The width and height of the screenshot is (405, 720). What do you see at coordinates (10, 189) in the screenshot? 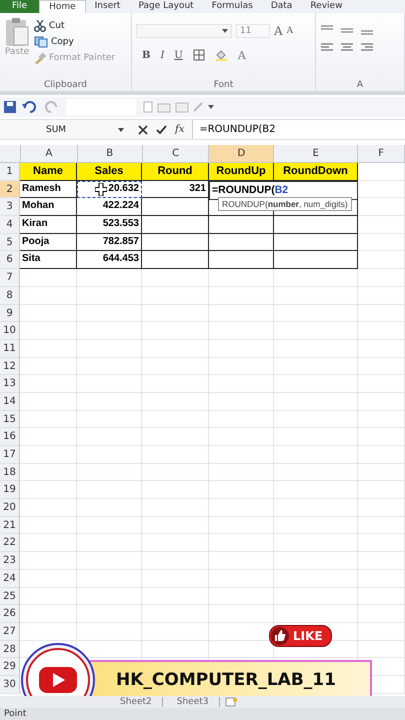
I see `row-header: 2` at bounding box center [10, 189].